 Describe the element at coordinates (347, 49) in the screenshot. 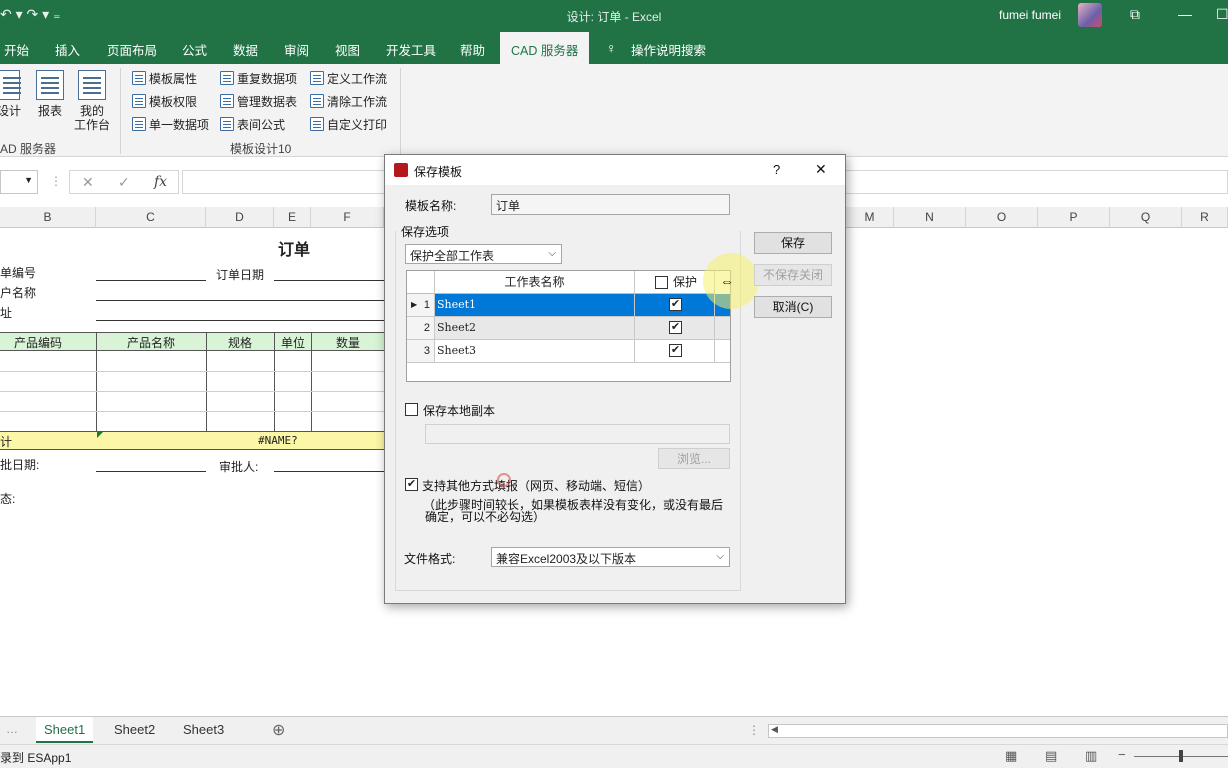

I see `tab-view: 视图` at that location.